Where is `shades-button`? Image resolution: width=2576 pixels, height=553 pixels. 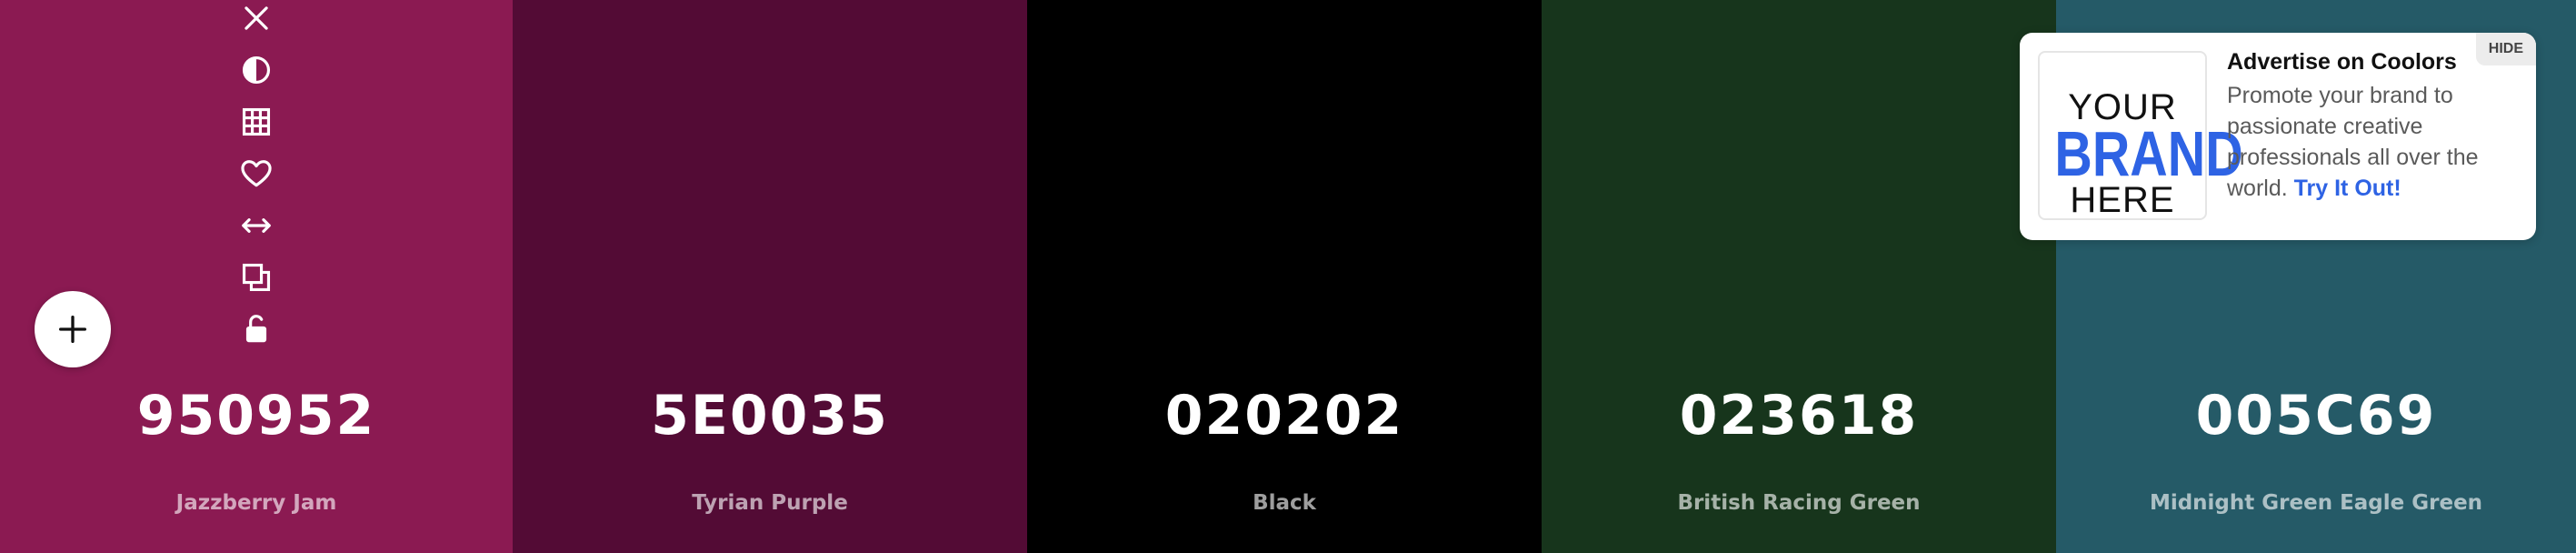 shades-button is located at coordinates (256, 70).